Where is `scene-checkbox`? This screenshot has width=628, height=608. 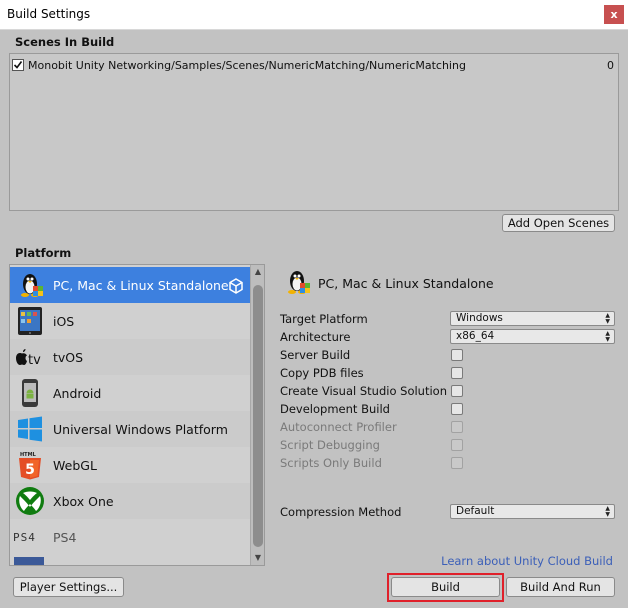
scene-checkbox is located at coordinates (18, 65).